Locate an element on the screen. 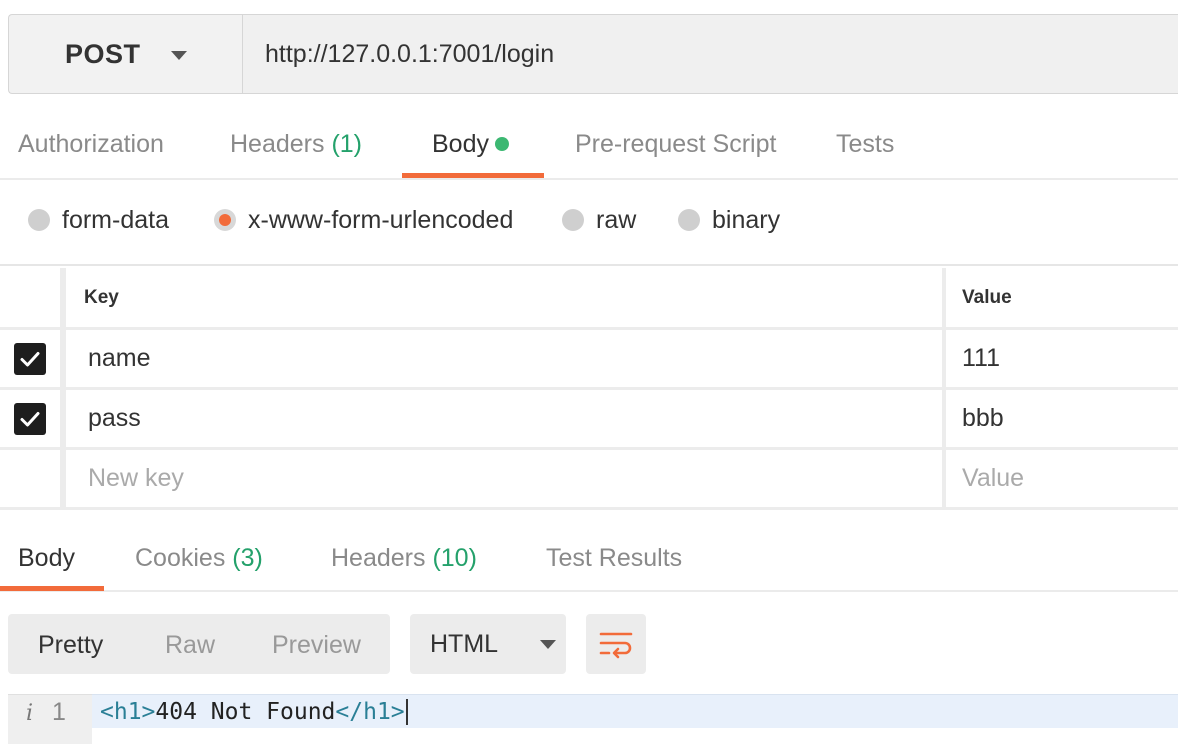 The image size is (1178, 744). table-header-row: Key Value is located at coordinates (589, 299).